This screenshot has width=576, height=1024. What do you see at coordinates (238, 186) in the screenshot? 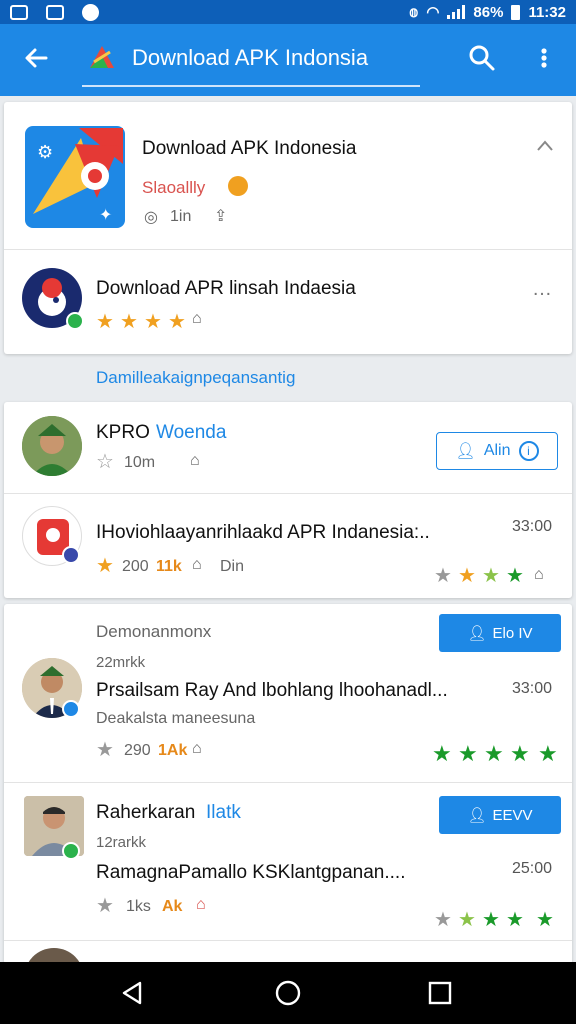
I see `emoji-icon` at bounding box center [238, 186].